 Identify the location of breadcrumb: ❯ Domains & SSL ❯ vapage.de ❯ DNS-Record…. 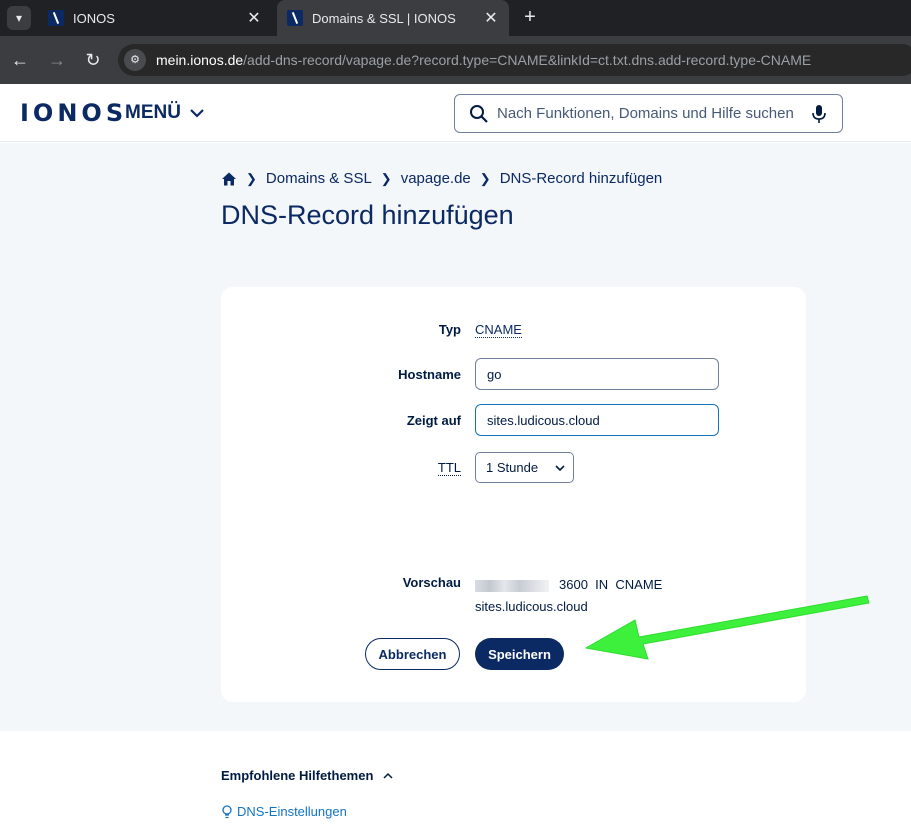
(441, 178).